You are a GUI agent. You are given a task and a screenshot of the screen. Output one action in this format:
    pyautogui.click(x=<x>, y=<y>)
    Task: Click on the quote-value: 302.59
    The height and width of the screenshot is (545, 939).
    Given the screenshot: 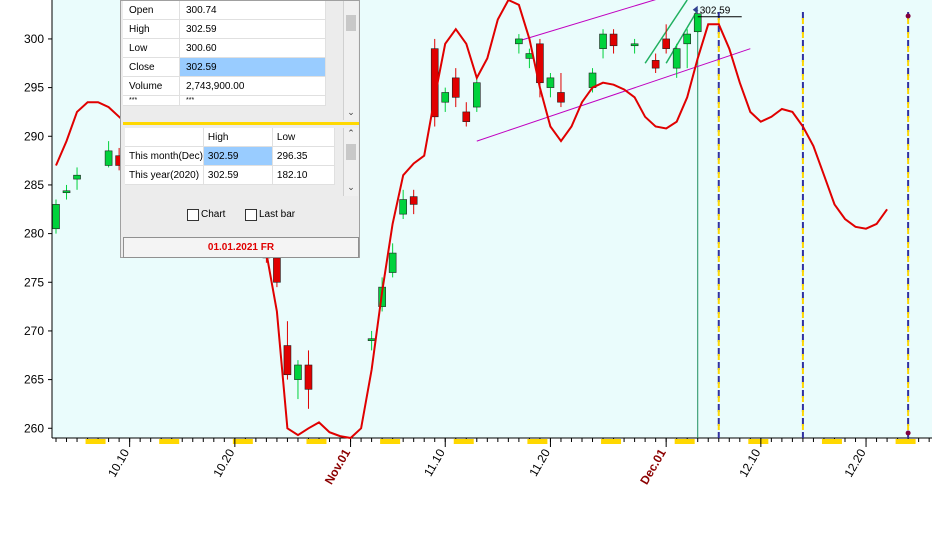 What is the action you would take?
    pyautogui.click(x=252, y=29)
    